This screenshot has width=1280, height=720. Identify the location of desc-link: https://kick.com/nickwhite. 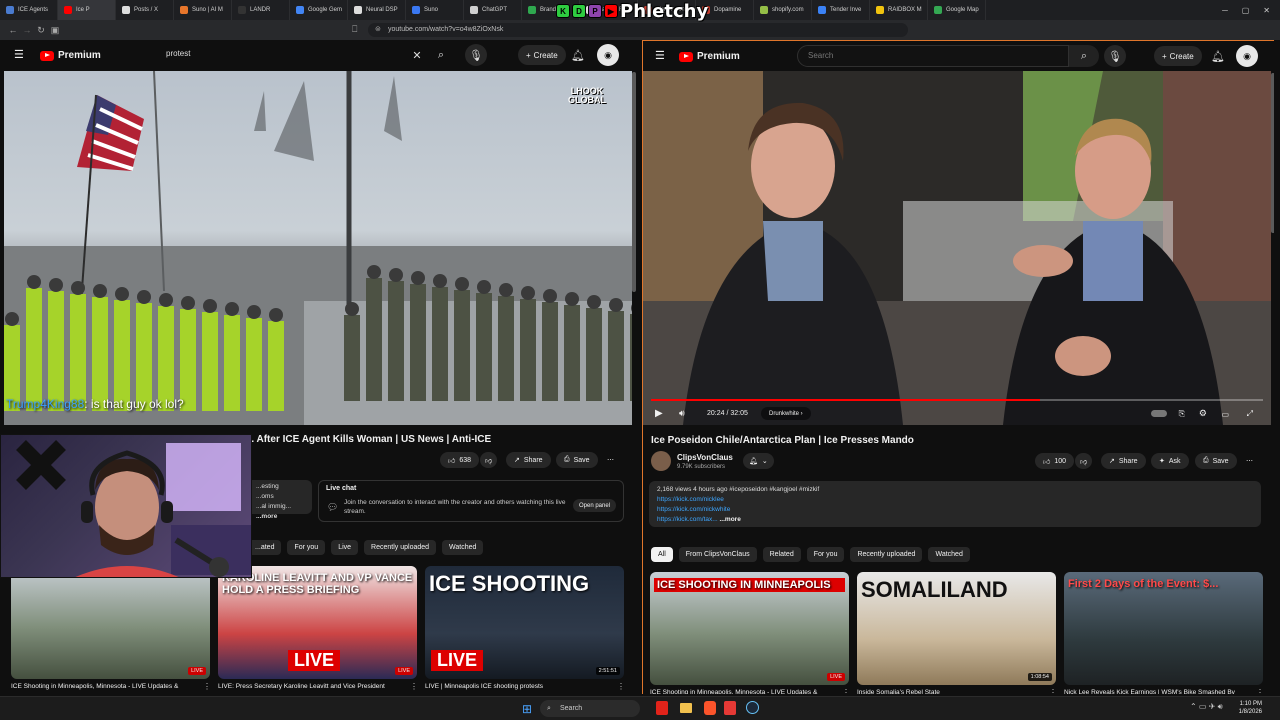
(955, 510).